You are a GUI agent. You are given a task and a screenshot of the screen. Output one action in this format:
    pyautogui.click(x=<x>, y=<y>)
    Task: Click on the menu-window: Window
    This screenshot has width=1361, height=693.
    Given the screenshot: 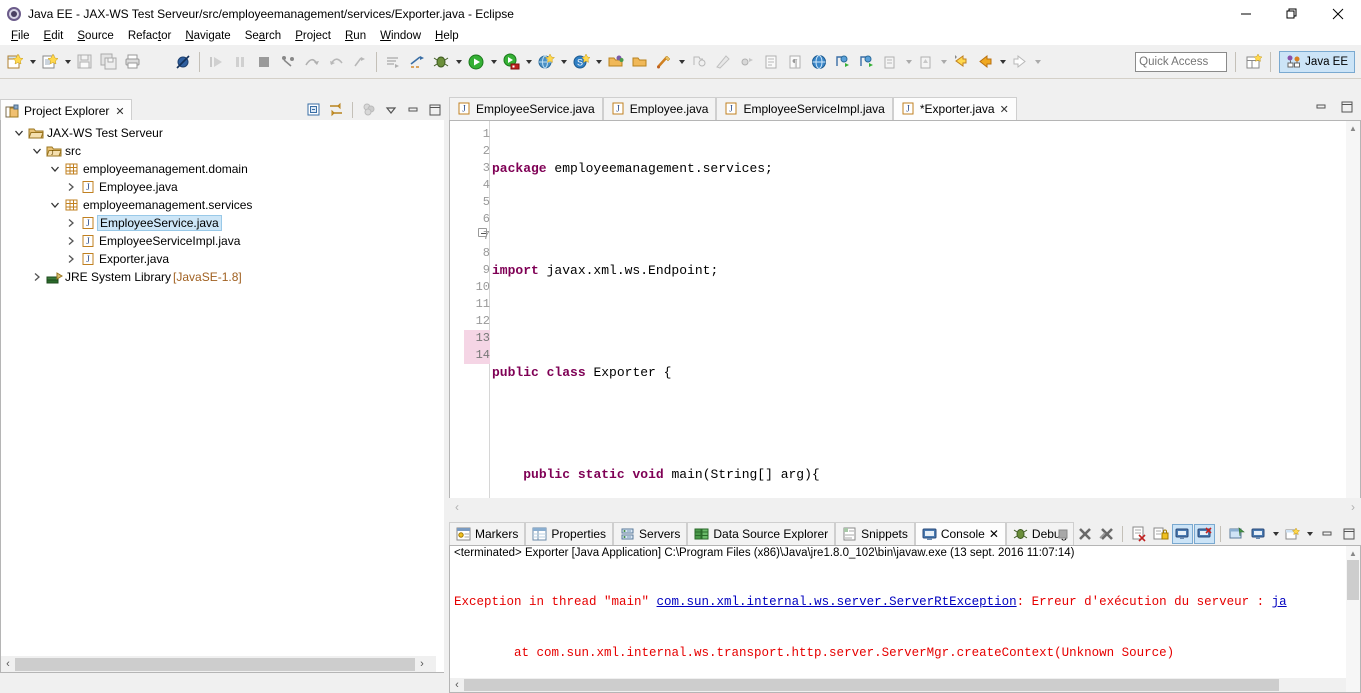 What is the action you would take?
    pyautogui.click(x=400, y=36)
    